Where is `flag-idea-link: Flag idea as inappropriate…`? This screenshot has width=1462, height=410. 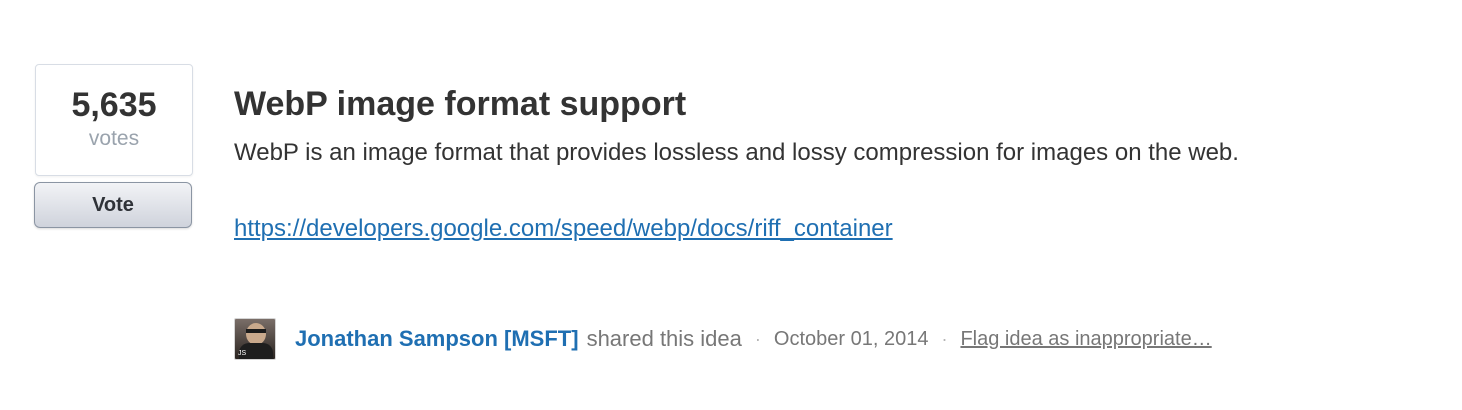
flag-idea-link: Flag idea as inappropriate… is located at coordinates (1085, 339).